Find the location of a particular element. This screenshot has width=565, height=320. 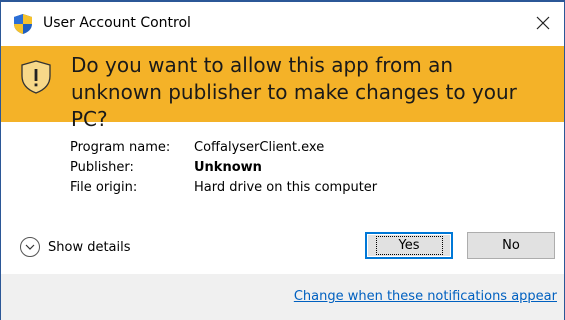

publisher-label: Publisher: is located at coordinates (102, 167).